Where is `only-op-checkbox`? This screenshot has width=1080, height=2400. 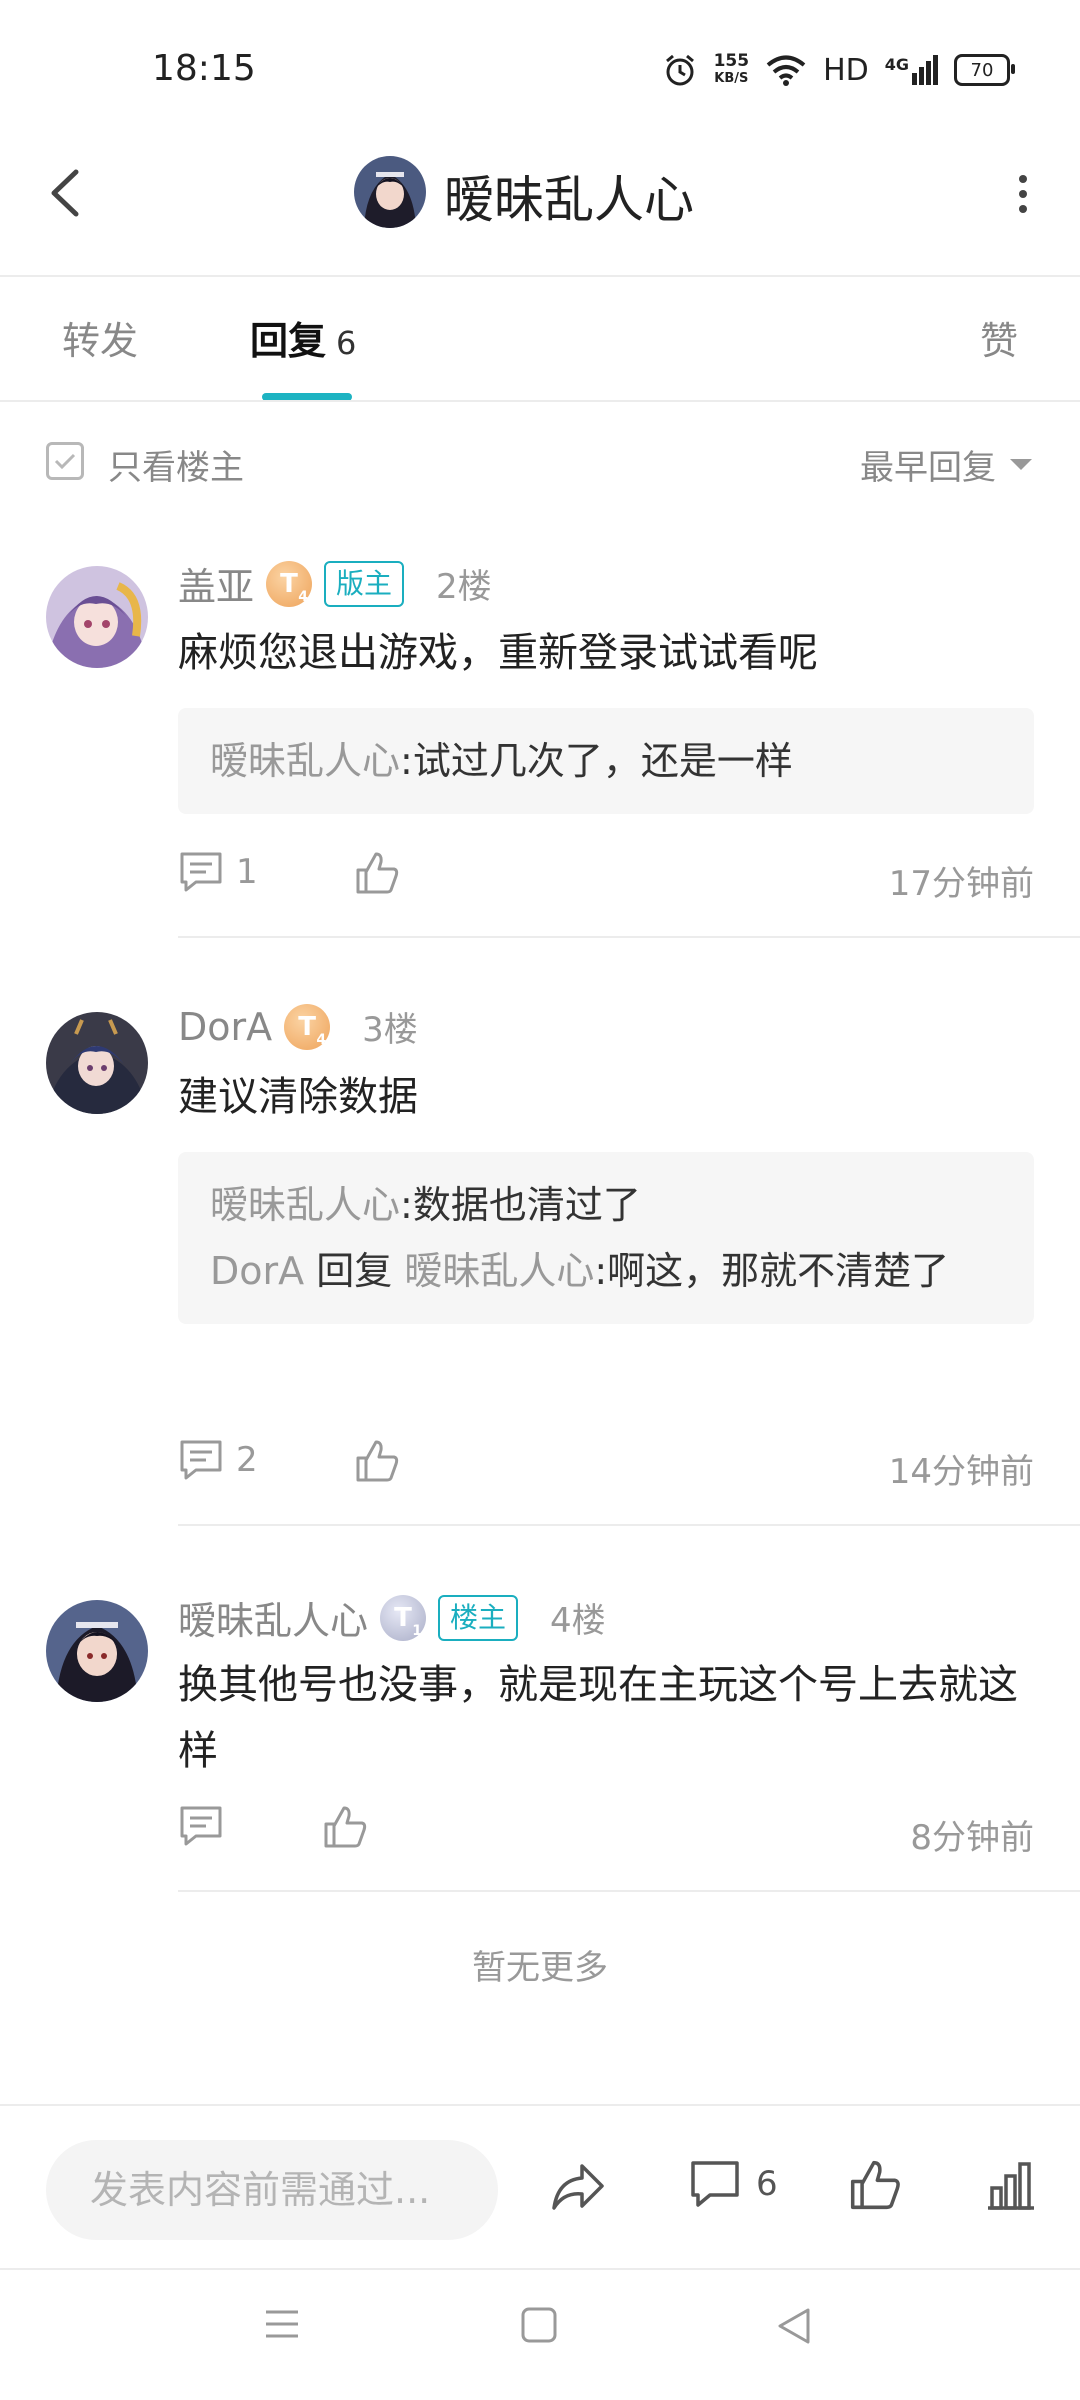
only-op-checkbox is located at coordinates (65, 461).